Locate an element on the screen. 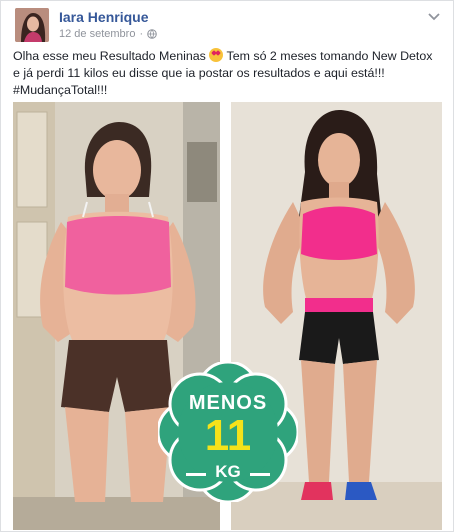 This screenshot has height=532, width=454. chevron-down-icon is located at coordinates (434, 16).